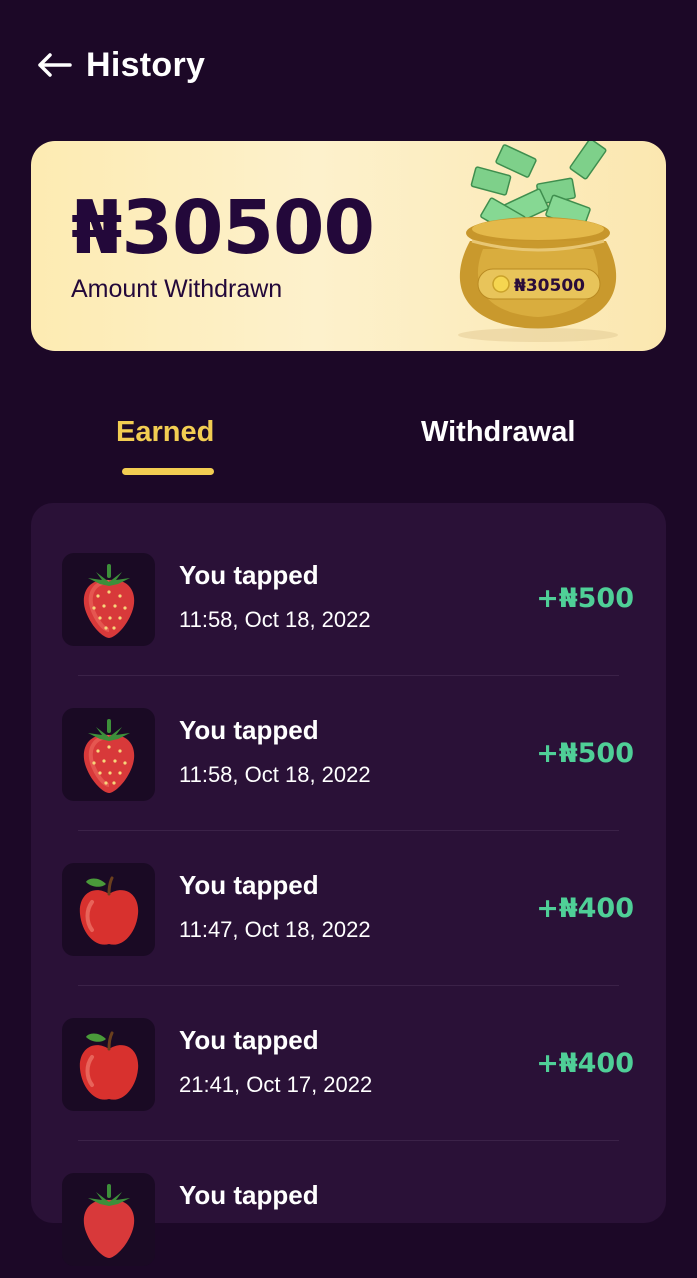 The width and height of the screenshot is (697, 1278). I want to click on pot-badge-text: ₦30500, so click(549, 286).